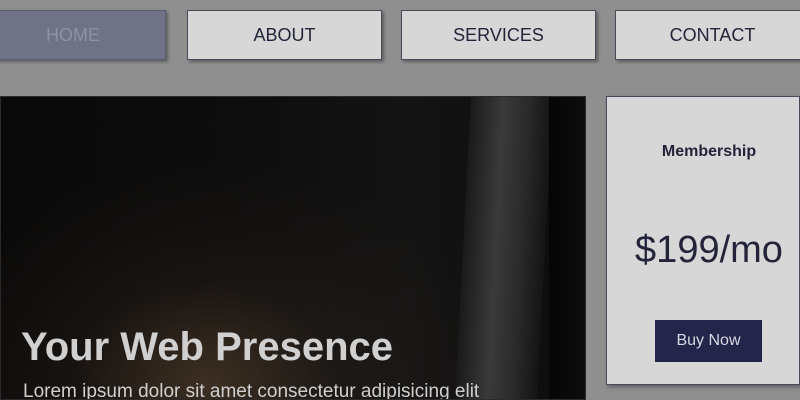  Describe the element at coordinates (709, 250) in the screenshot. I see `pricing-price: $199/mo` at that location.